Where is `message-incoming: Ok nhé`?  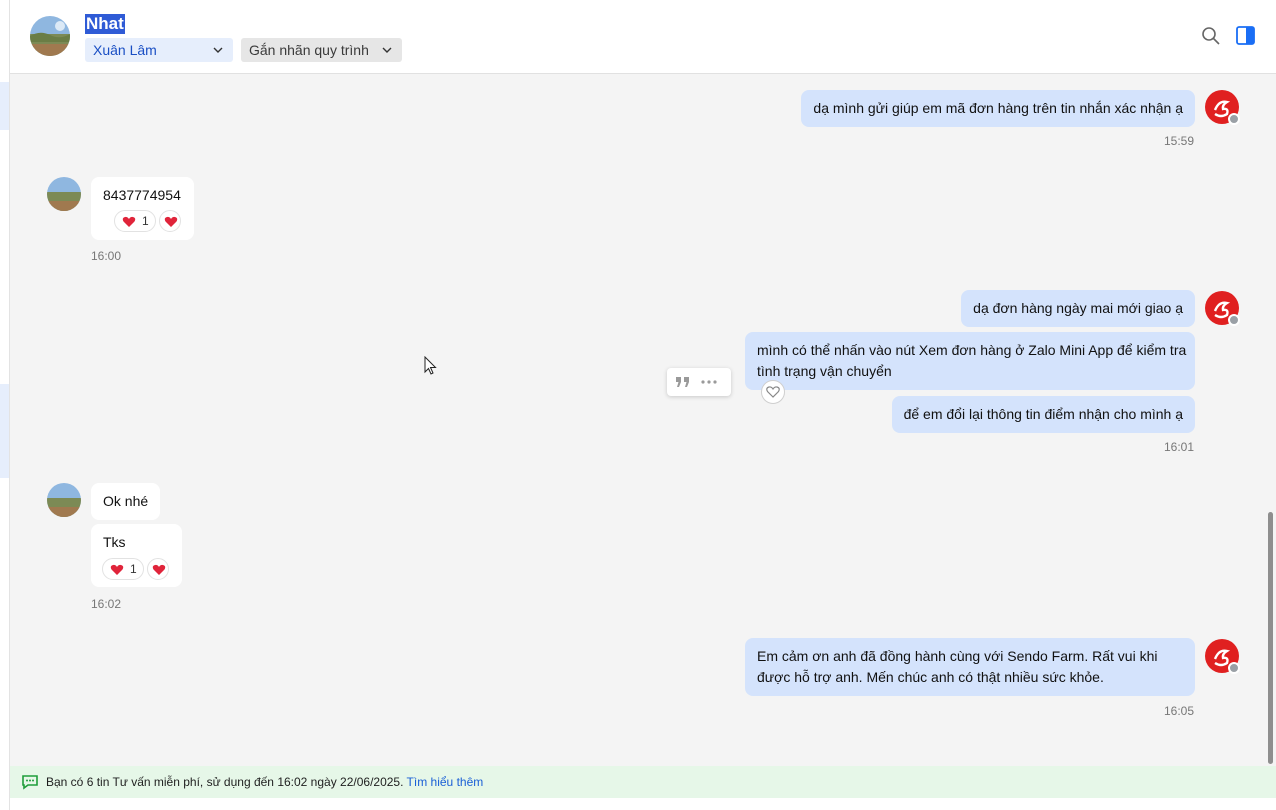
message-incoming: Ok nhé is located at coordinates (126, 501).